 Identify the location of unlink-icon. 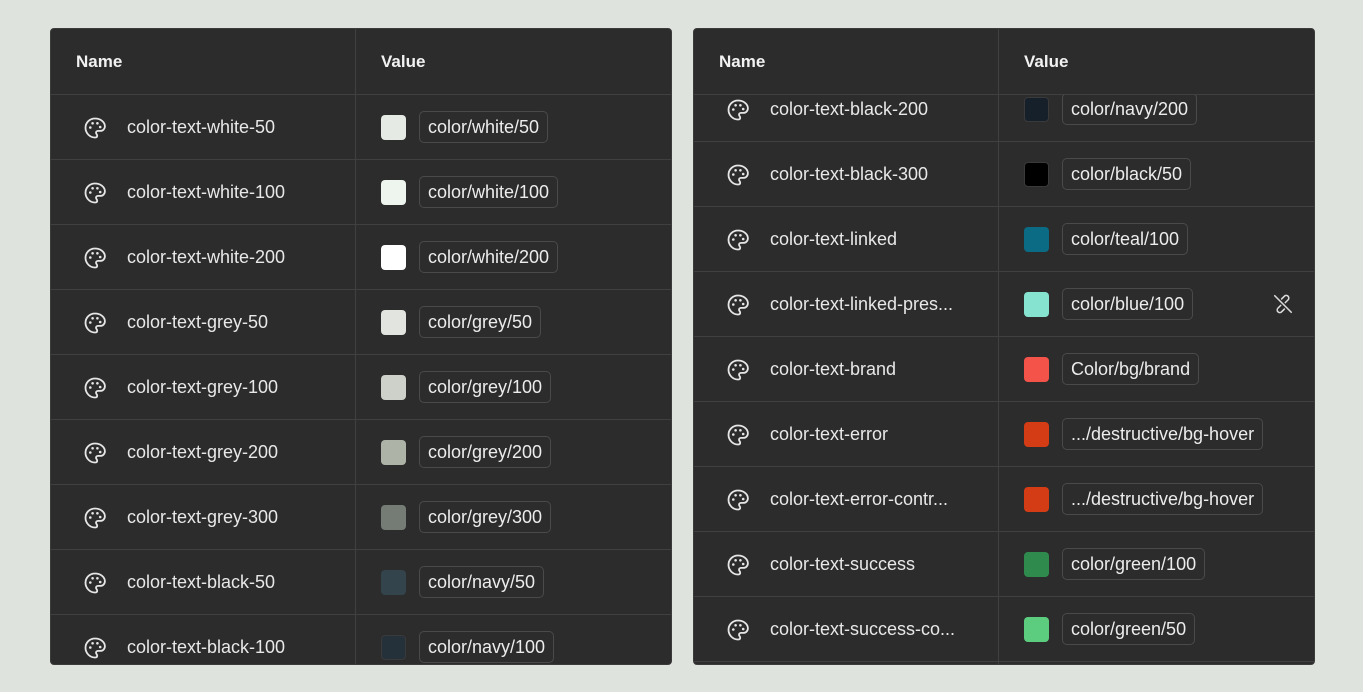
(1283, 304).